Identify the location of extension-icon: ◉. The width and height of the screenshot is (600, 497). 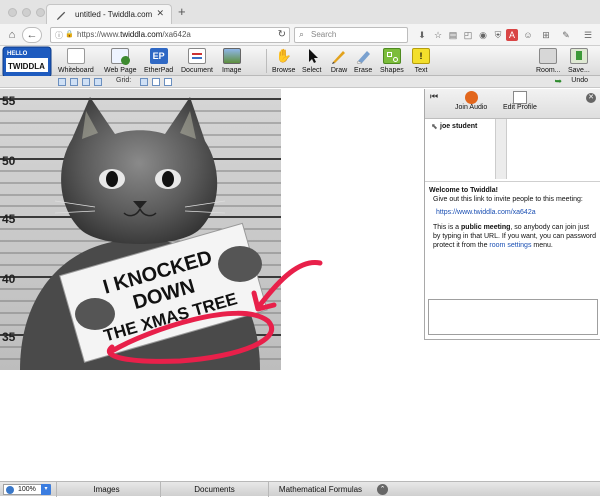
(483, 35).